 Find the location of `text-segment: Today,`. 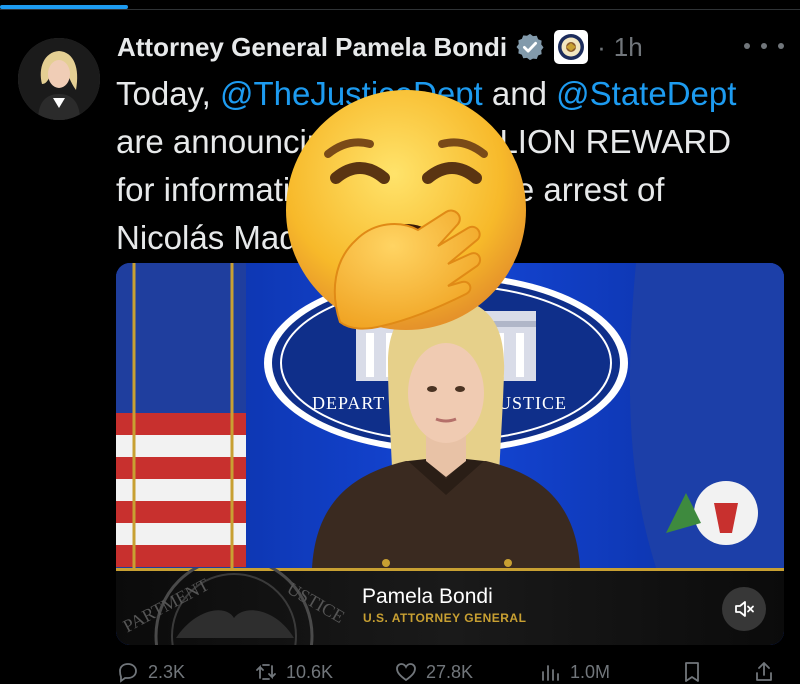

text-segment: Today, is located at coordinates (168, 93).